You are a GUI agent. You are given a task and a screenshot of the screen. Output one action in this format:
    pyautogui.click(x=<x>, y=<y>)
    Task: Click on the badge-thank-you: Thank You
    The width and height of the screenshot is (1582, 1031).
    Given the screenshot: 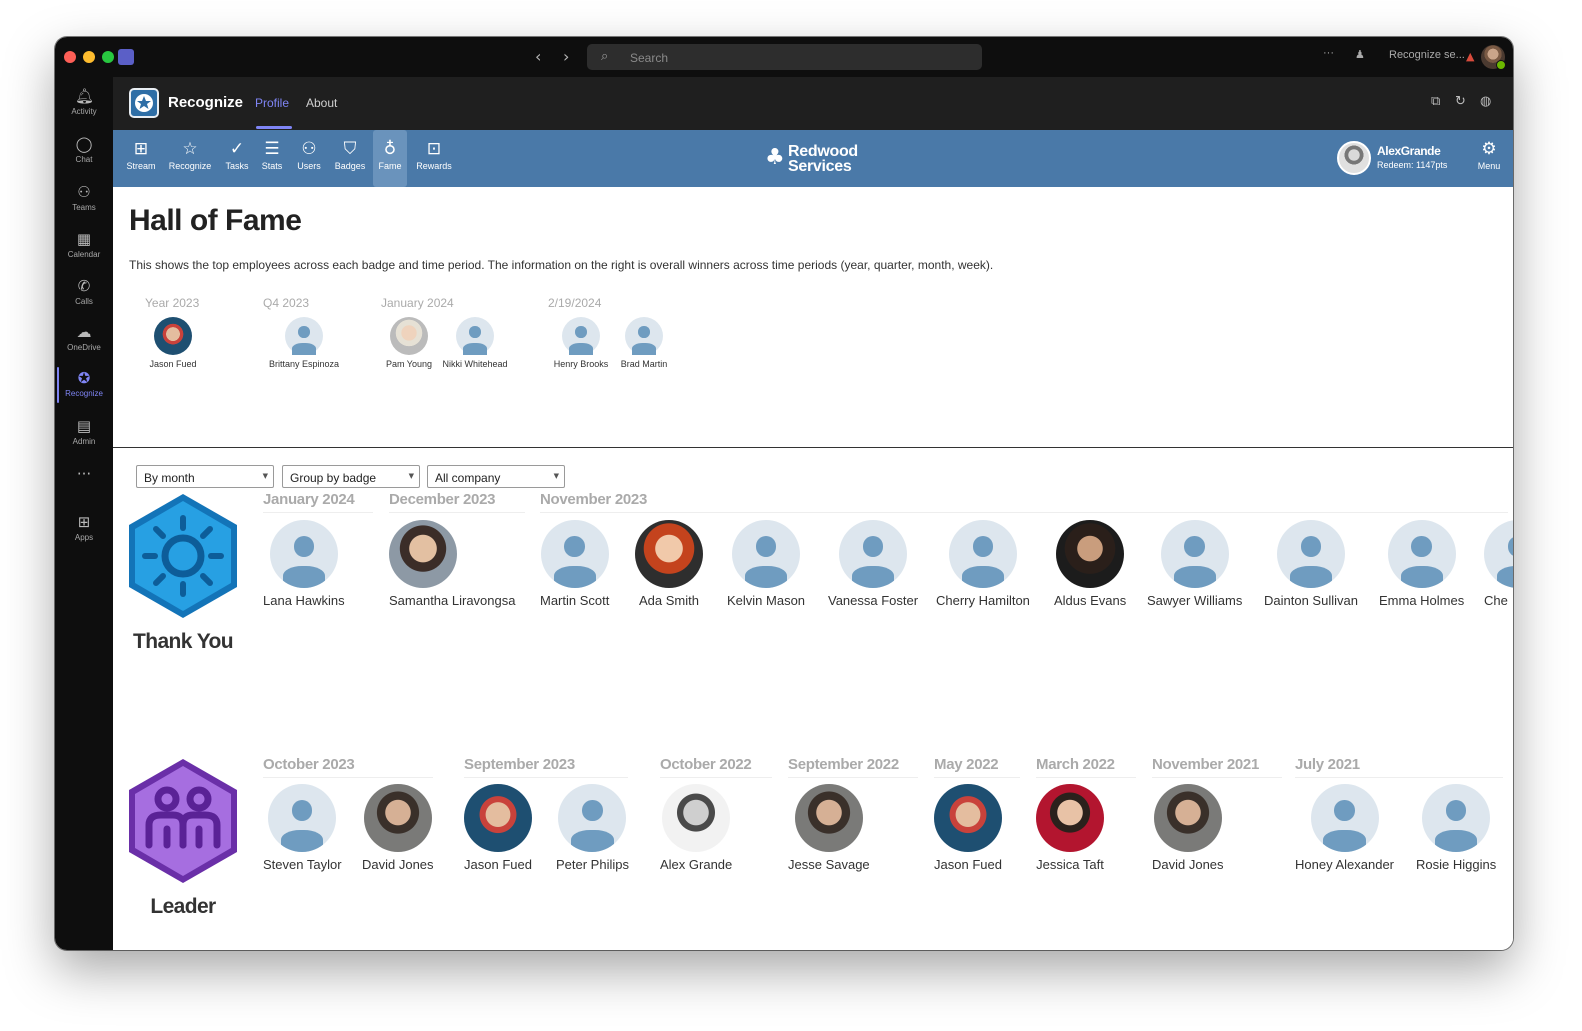 What is the action you would take?
    pyautogui.click(x=183, y=573)
    